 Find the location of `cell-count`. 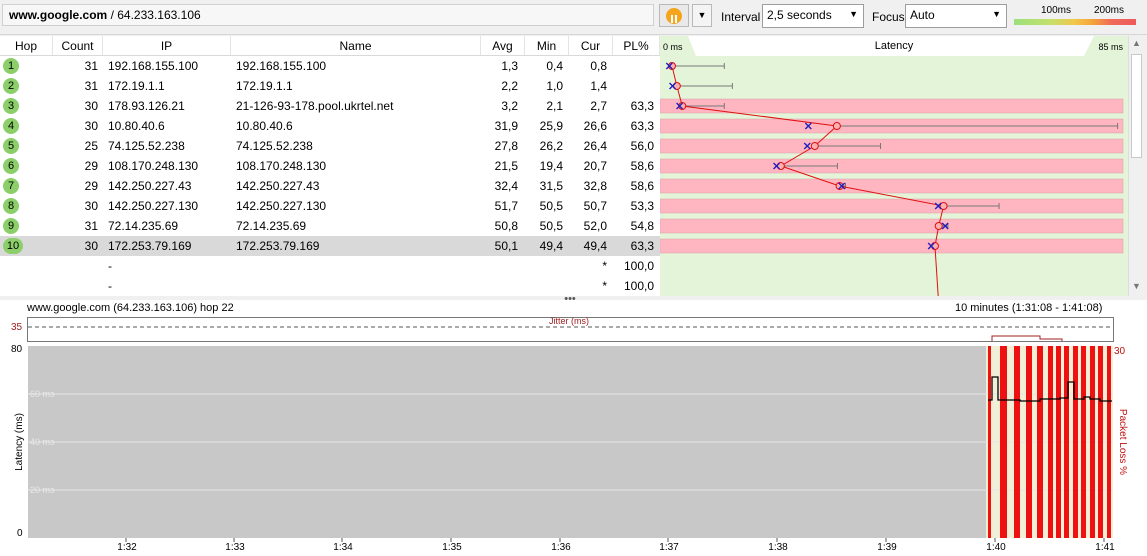

cell-count is located at coordinates (75, 266).